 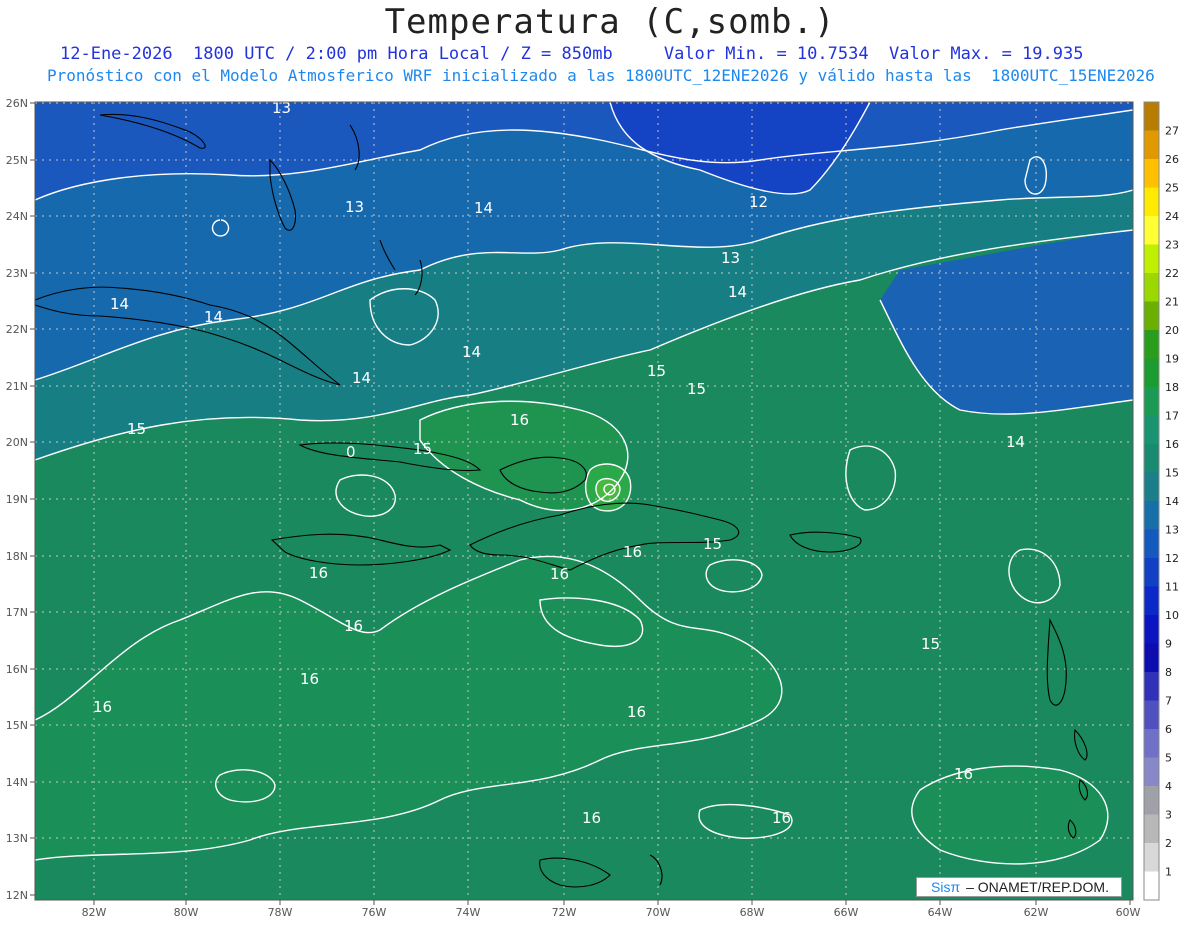 What do you see at coordinates (32, 499) in the screenshot?
I see `lat-ticks` at bounding box center [32, 499].